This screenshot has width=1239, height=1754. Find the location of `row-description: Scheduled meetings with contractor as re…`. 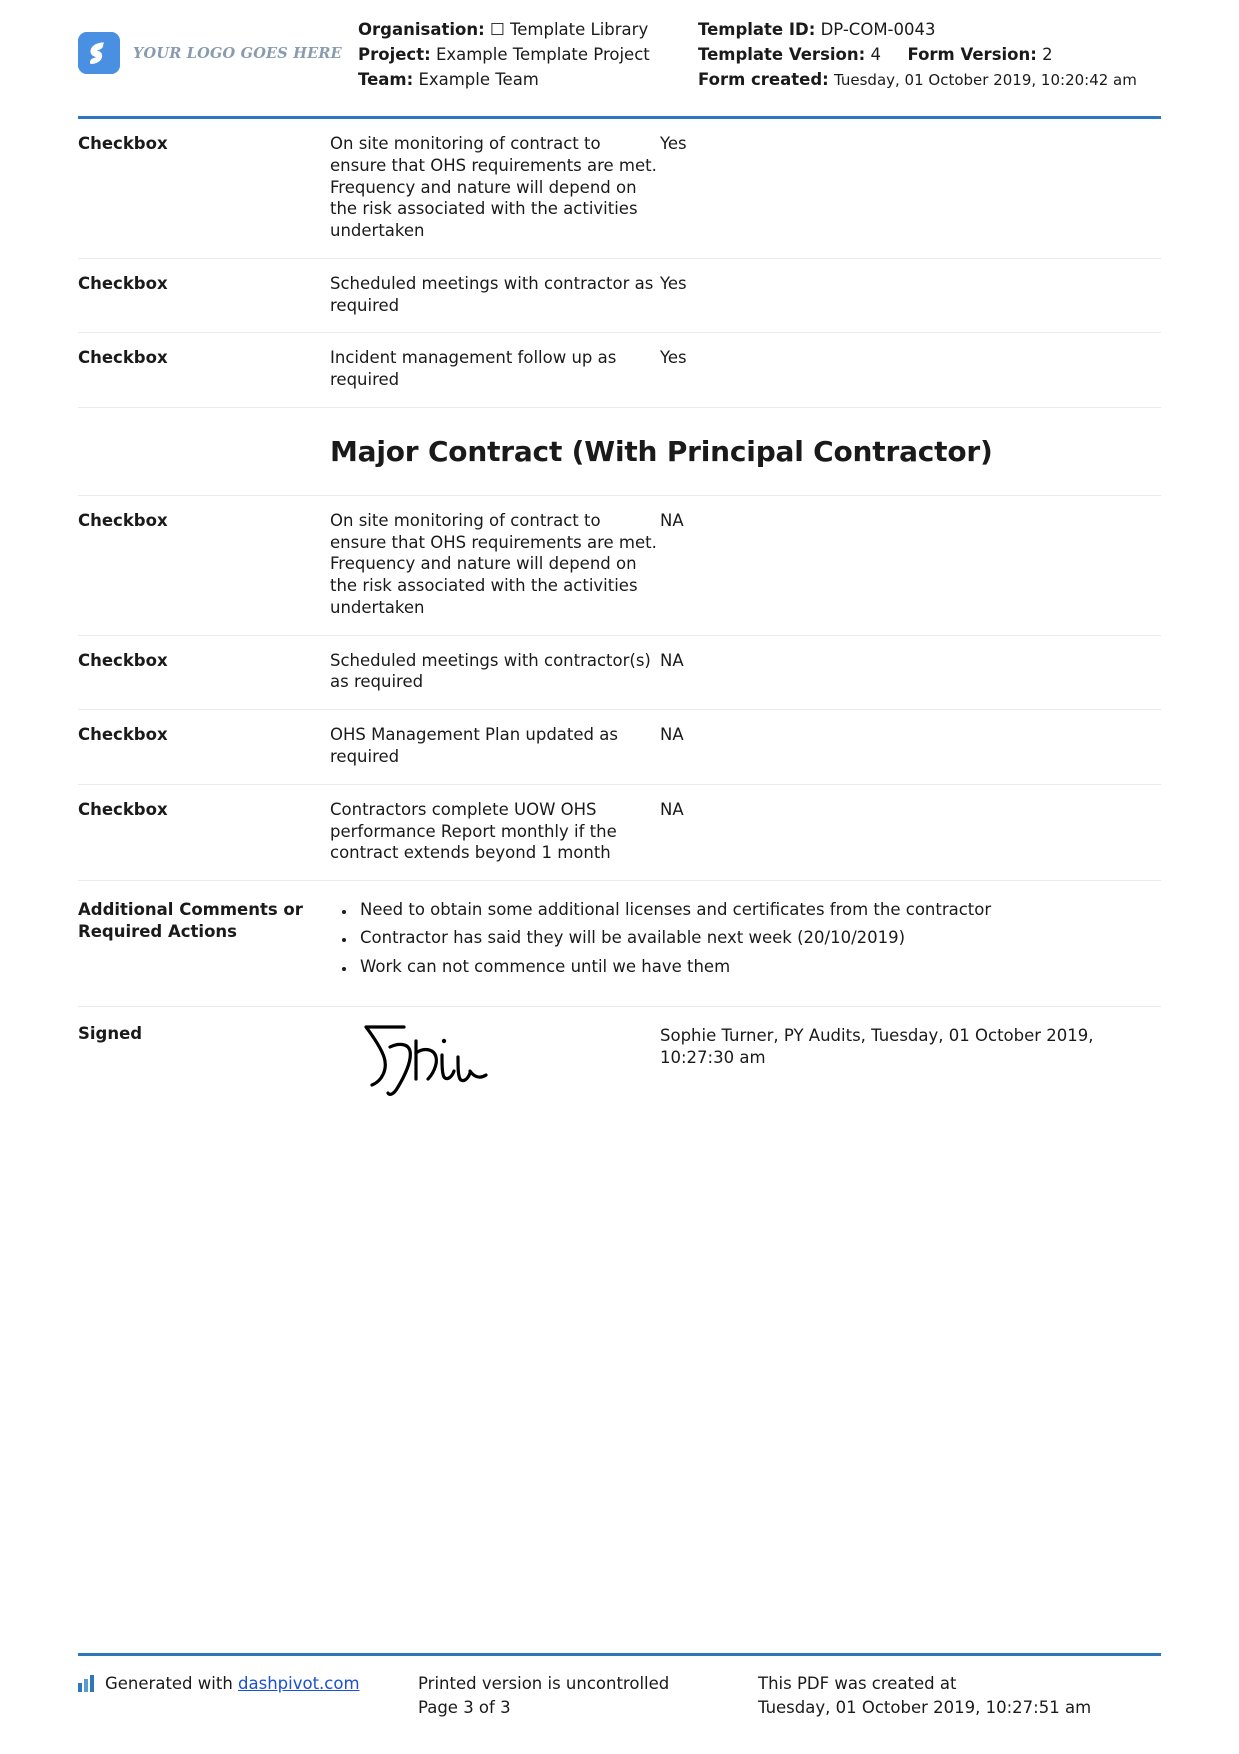

row-description: Scheduled meetings with contractor as re… is located at coordinates (492, 294).